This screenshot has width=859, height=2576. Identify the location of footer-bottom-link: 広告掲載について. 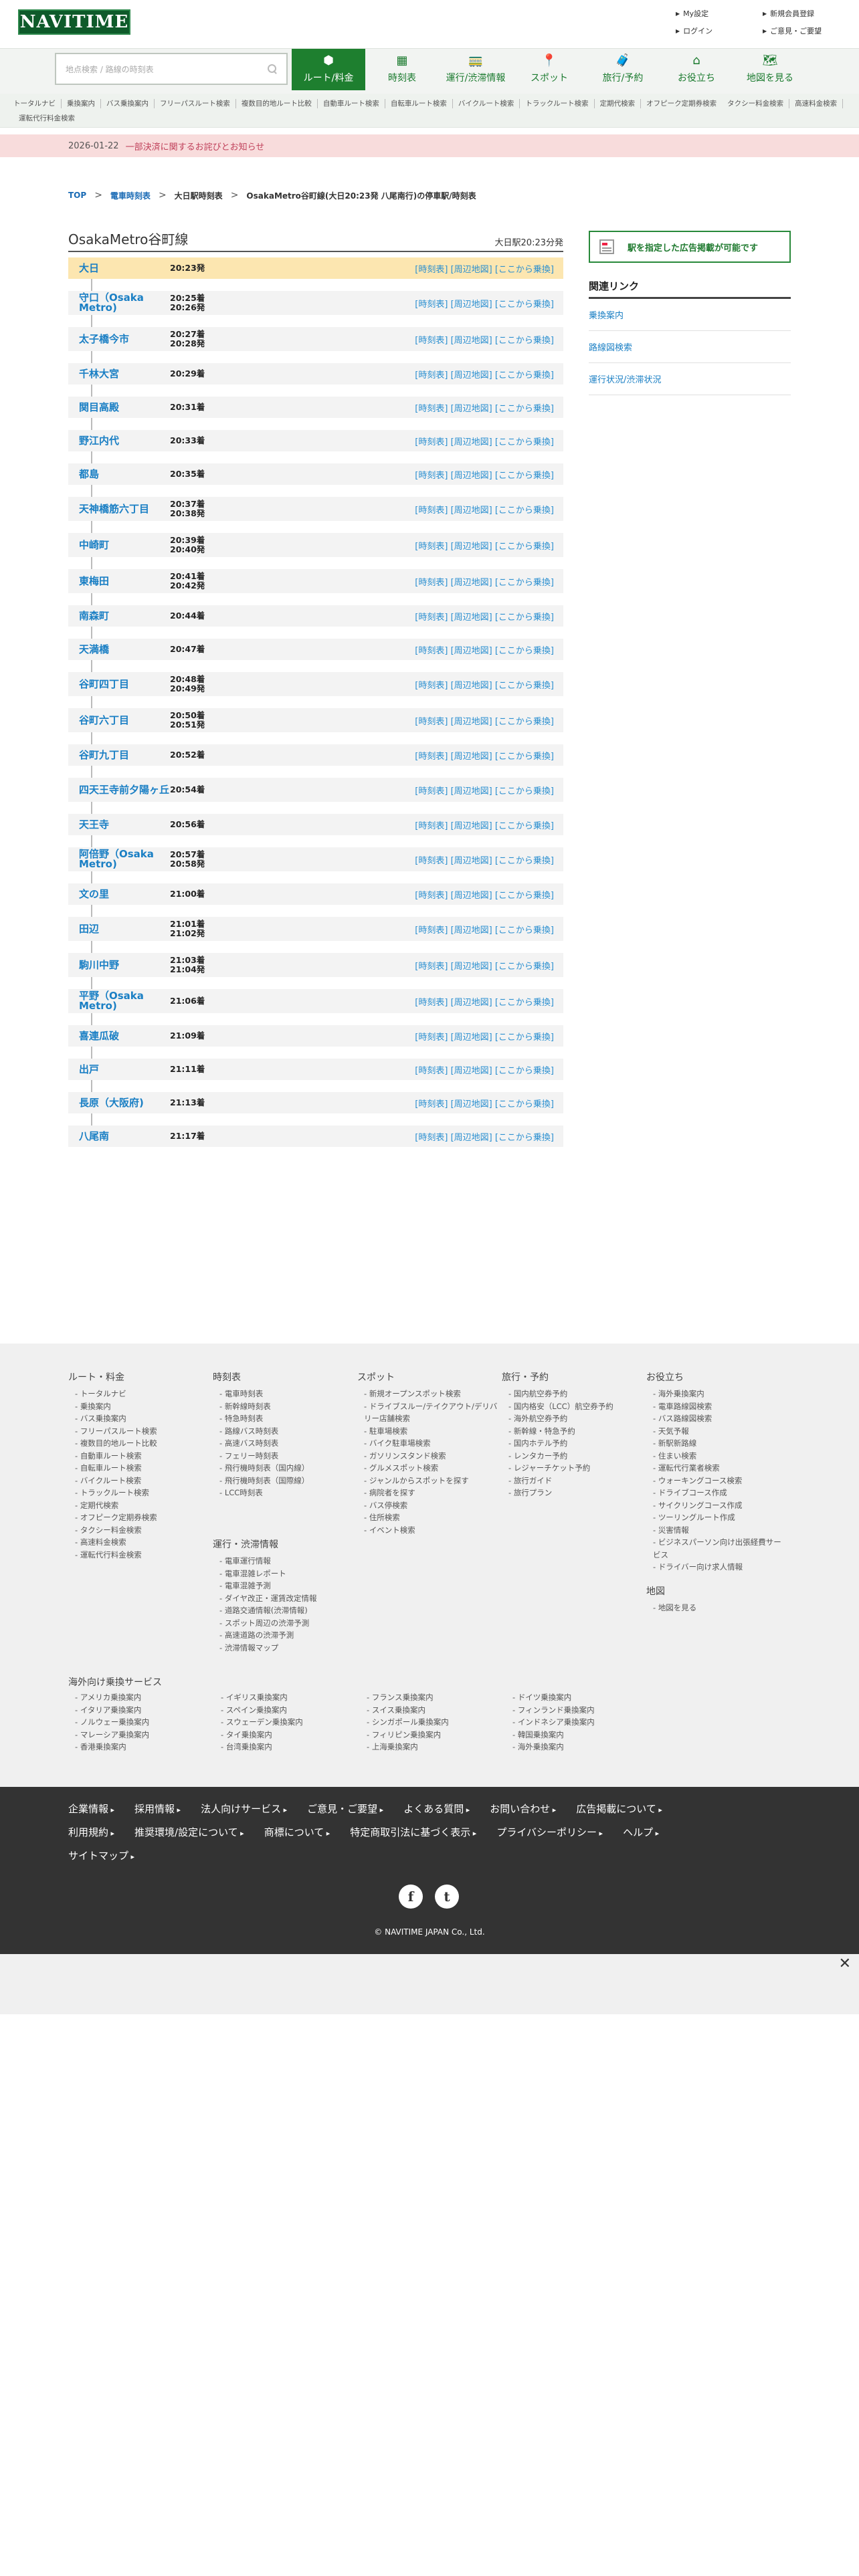
(619, 1809).